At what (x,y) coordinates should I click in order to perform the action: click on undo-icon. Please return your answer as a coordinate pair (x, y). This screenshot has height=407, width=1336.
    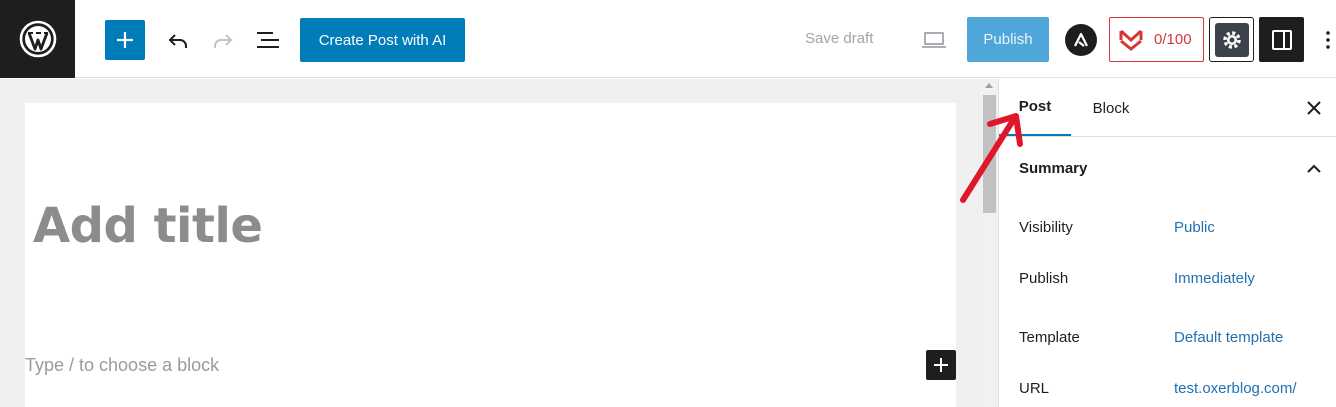
    Looking at the image, I should click on (177, 41).